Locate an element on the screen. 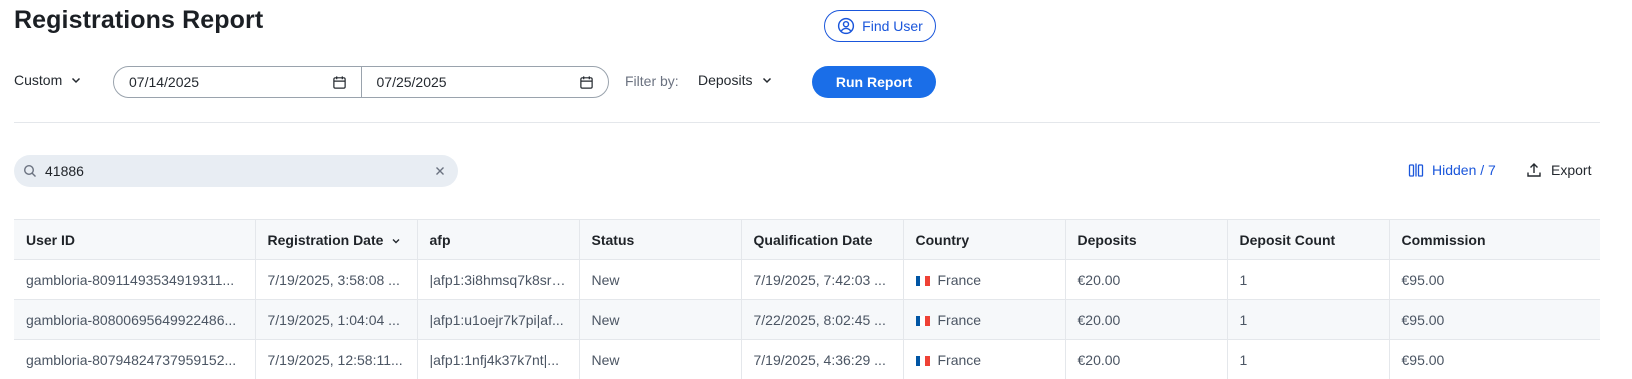 This screenshot has width=1632, height=379. page-title: Registrations Report is located at coordinates (139, 20).